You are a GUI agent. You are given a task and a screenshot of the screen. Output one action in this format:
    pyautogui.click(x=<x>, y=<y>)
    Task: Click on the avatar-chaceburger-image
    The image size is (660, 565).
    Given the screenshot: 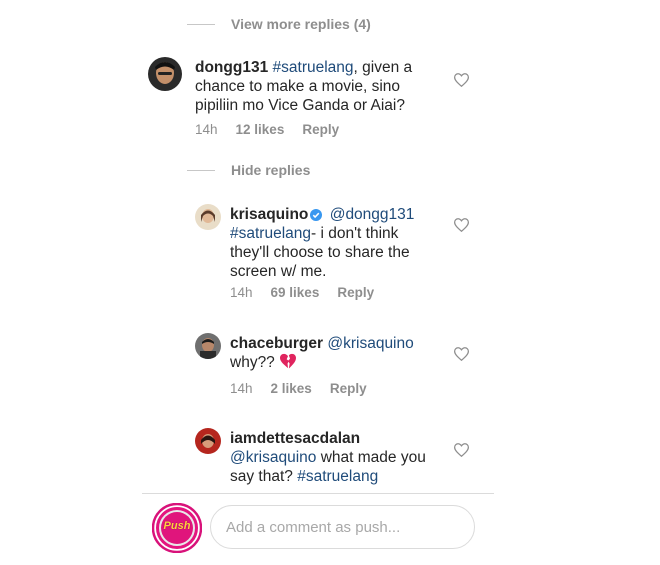 What is the action you would take?
    pyautogui.click(x=208, y=346)
    